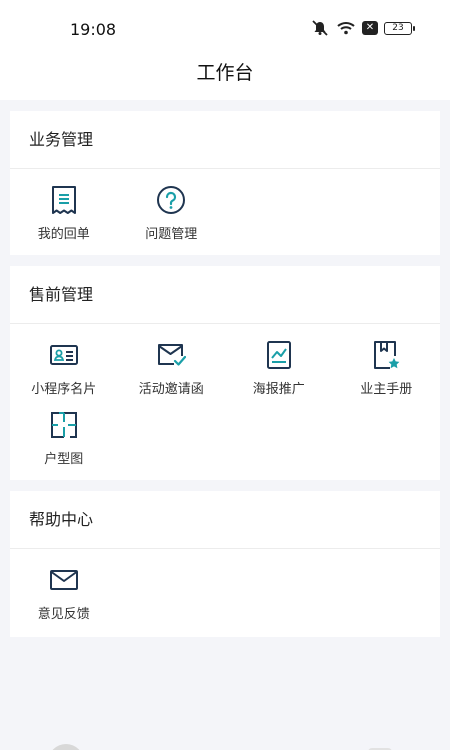 The width and height of the screenshot is (450, 750). What do you see at coordinates (386, 355) in the screenshot?
I see `star-bookmark-icon` at bounding box center [386, 355].